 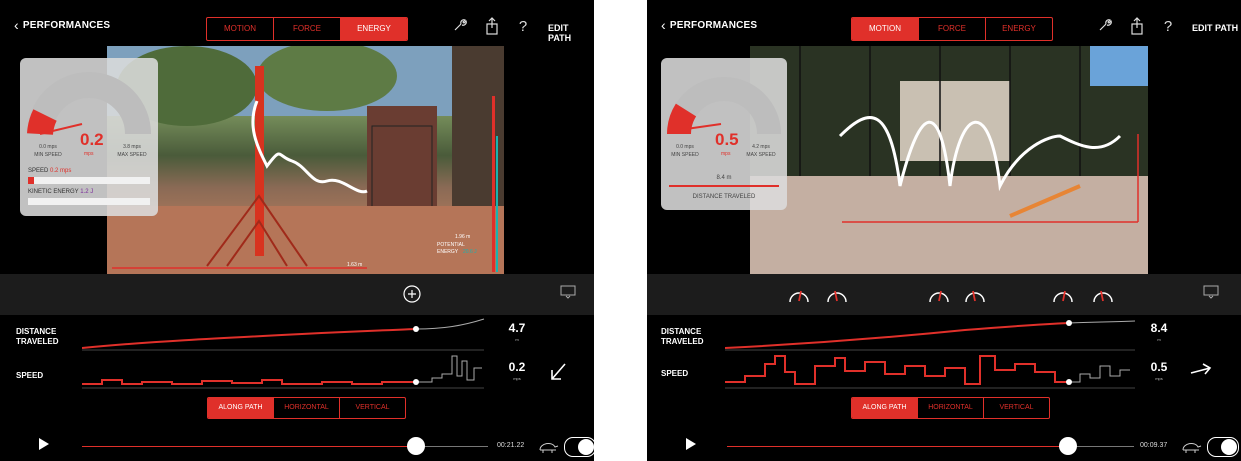 What do you see at coordinates (132, 147) in the screenshot?
I see `max-speed-value: 3.8 mps` at bounding box center [132, 147].